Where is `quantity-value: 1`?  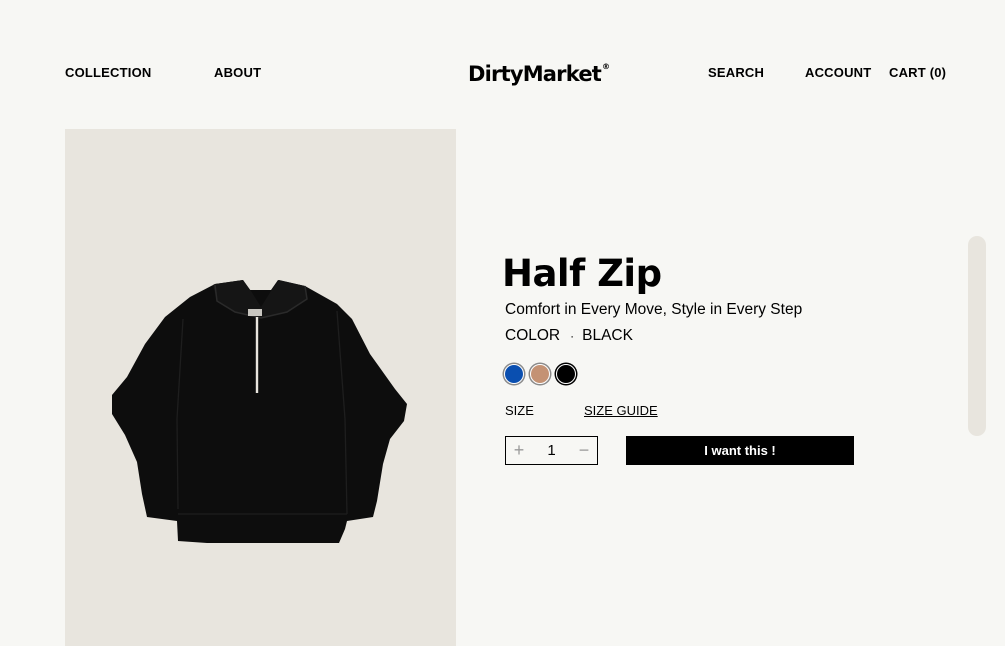 quantity-value: 1 is located at coordinates (551, 450).